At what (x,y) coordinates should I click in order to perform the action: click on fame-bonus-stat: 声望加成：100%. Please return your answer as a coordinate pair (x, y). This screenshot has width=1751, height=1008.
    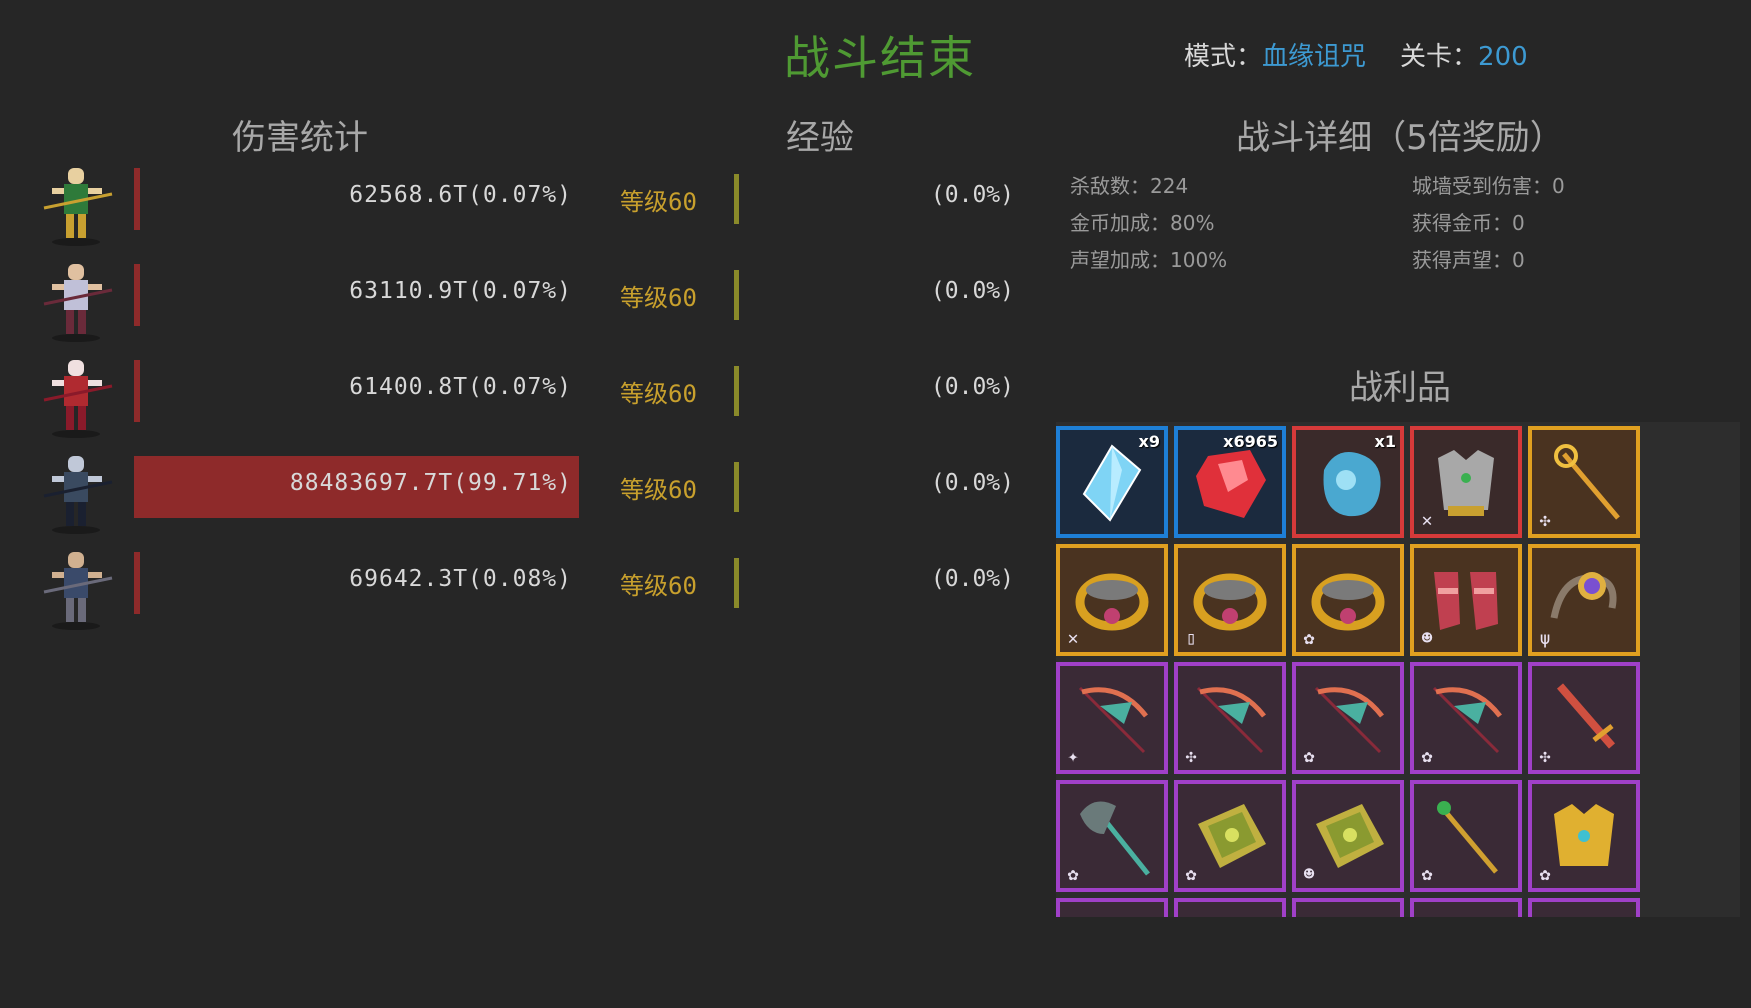
    Looking at the image, I should click on (1149, 260).